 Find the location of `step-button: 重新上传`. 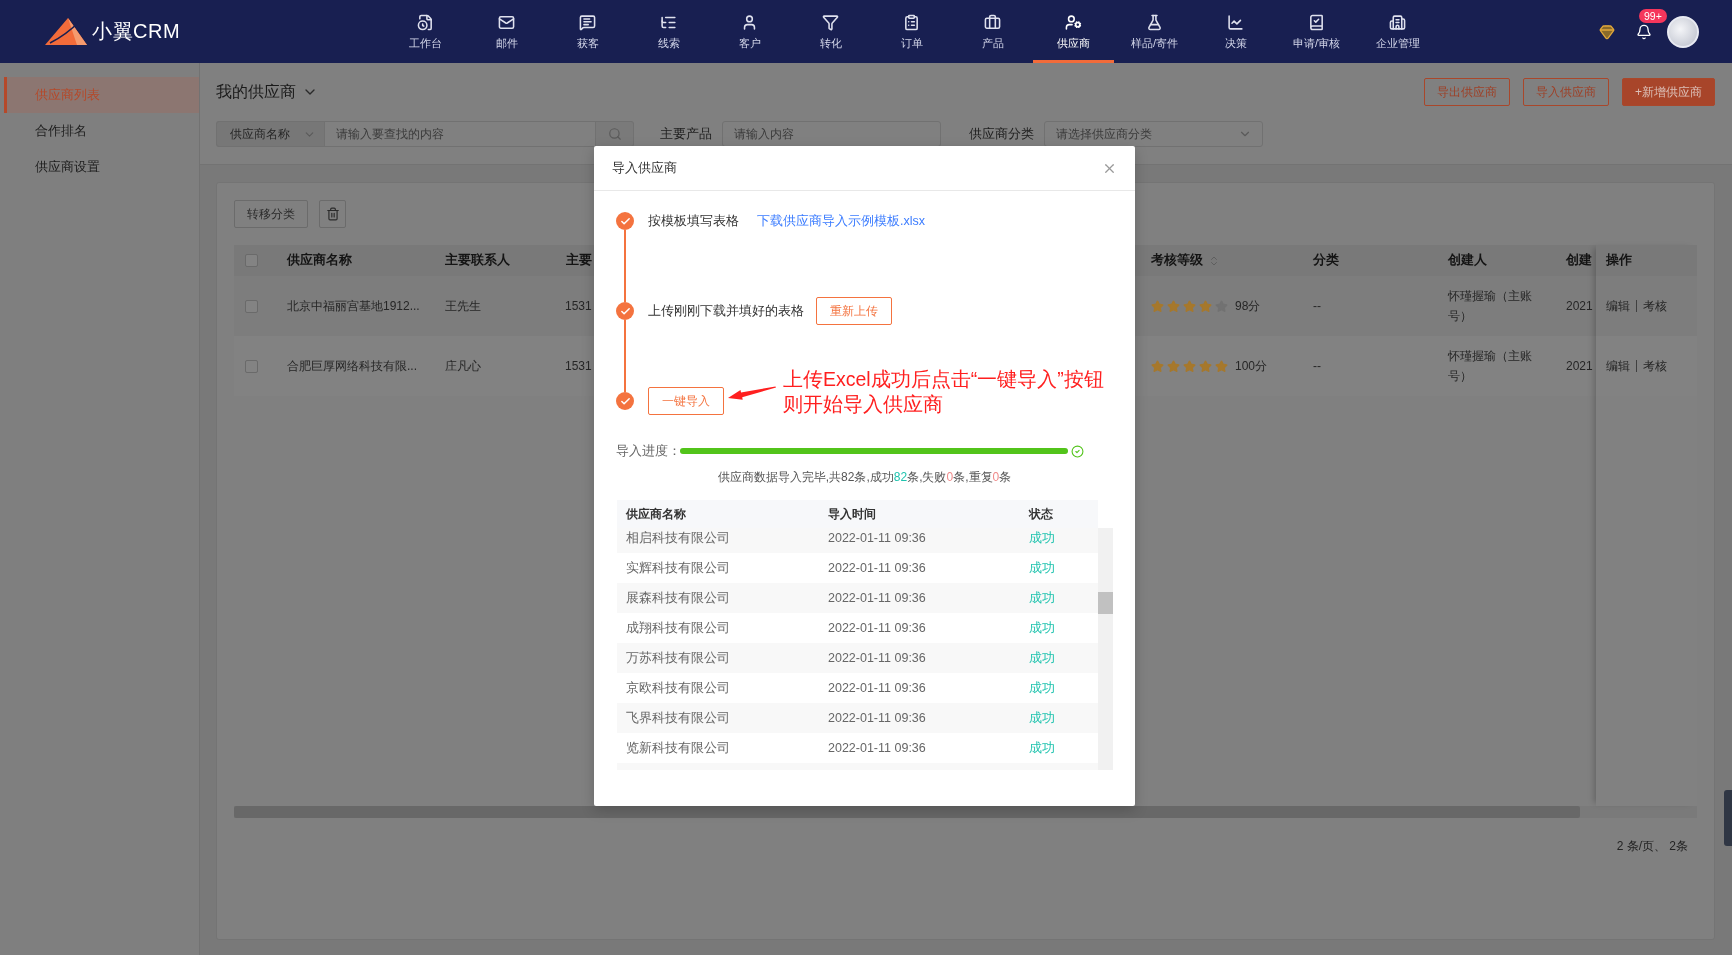

step-button: 重新上传 is located at coordinates (854, 311).